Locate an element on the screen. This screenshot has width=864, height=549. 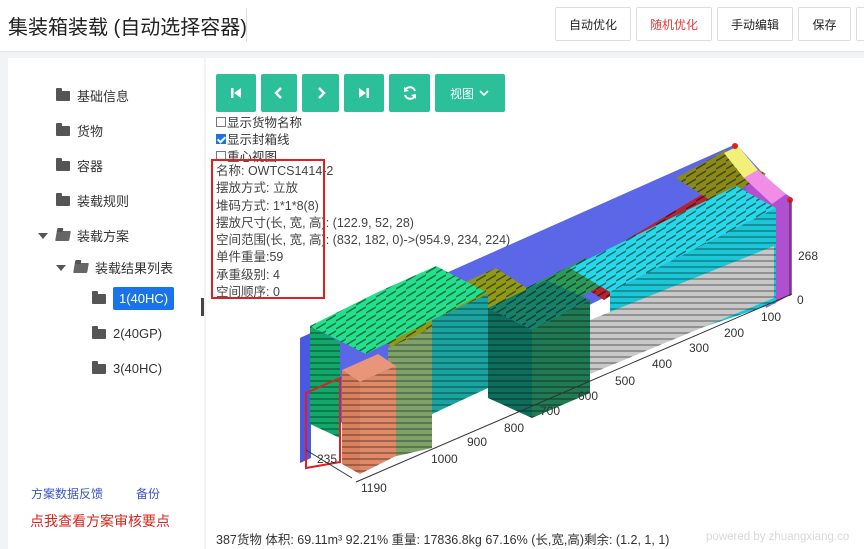
sidebar-item-loading-rules: 装载规则 is located at coordinates (92, 200).